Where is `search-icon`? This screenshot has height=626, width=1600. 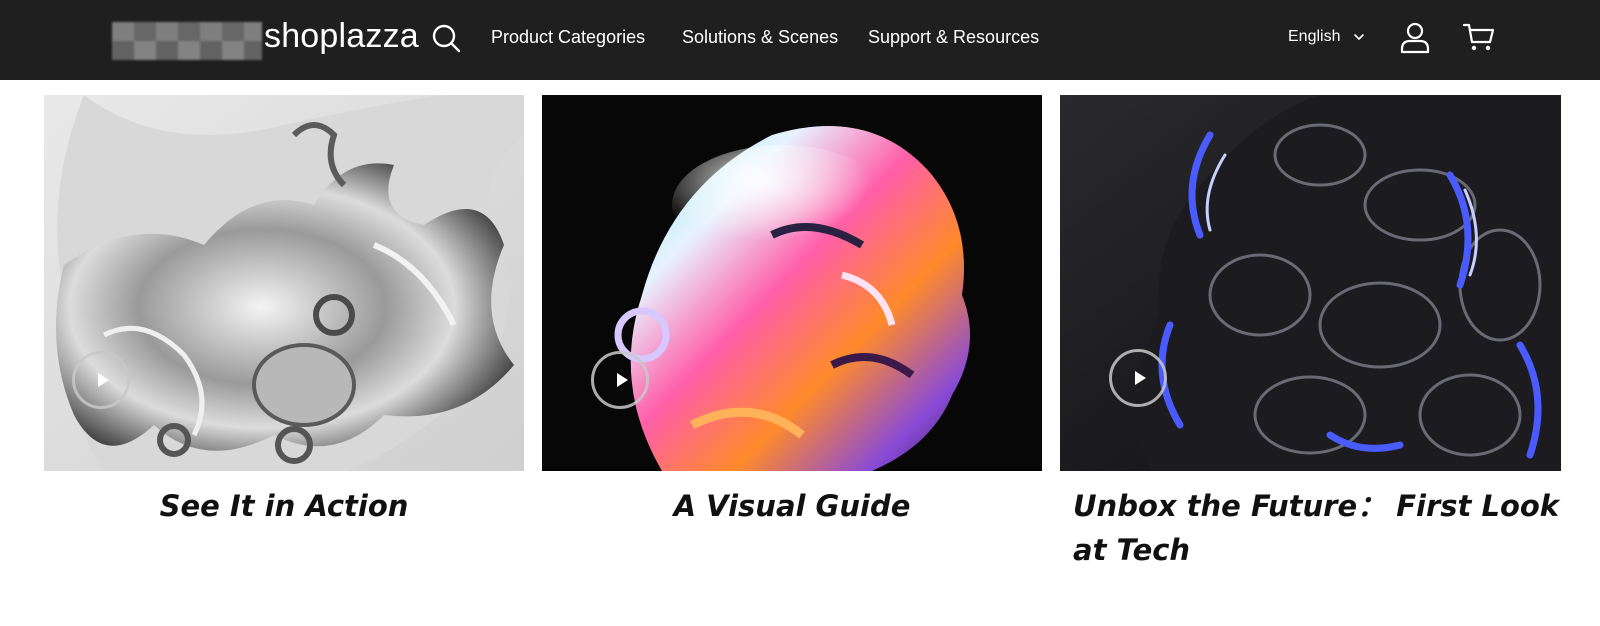 search-icon is located at coordinates (446, 38).